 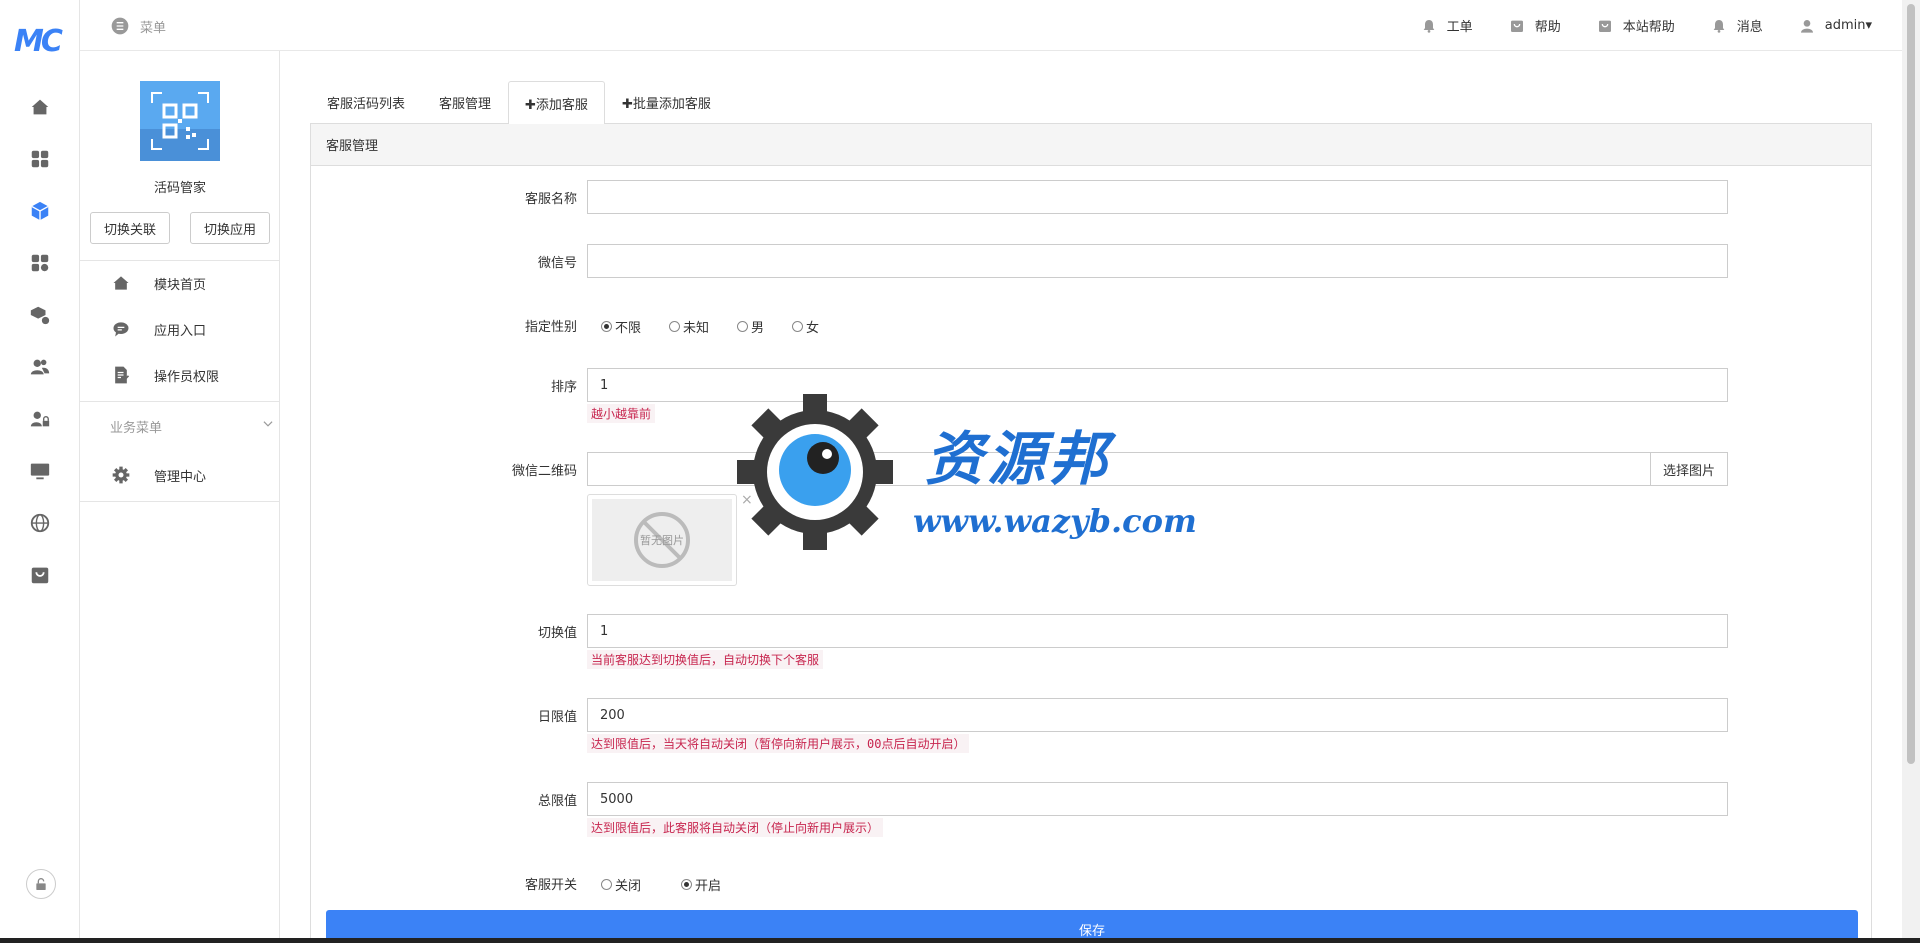 What do you see at coordinates (130, 228) in the screenshot?
I see `switch-link-button: 切换关联` at bounding box center [130, 228].